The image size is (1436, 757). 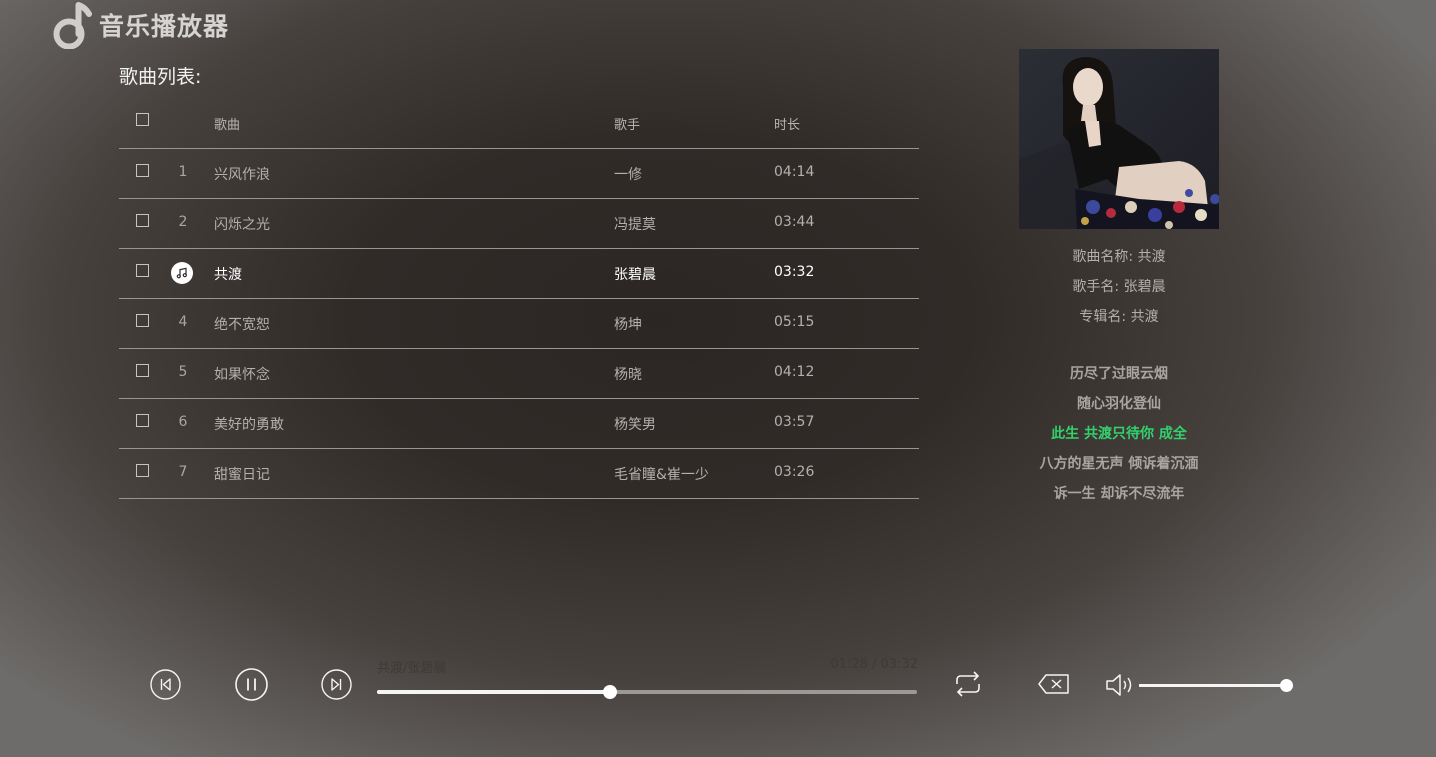 What do you see at coordinates (183, 172) in the screenshot?
I see `row-number: 1` at bounding box center [183, 172].